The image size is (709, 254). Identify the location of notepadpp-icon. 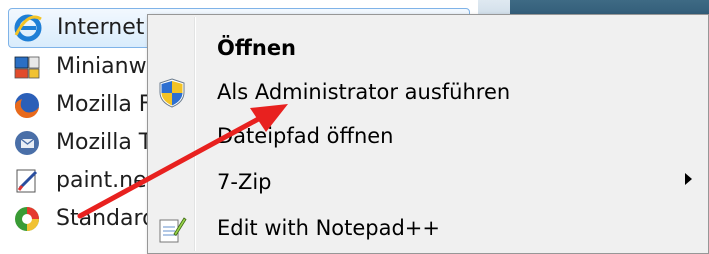
(172, 229).